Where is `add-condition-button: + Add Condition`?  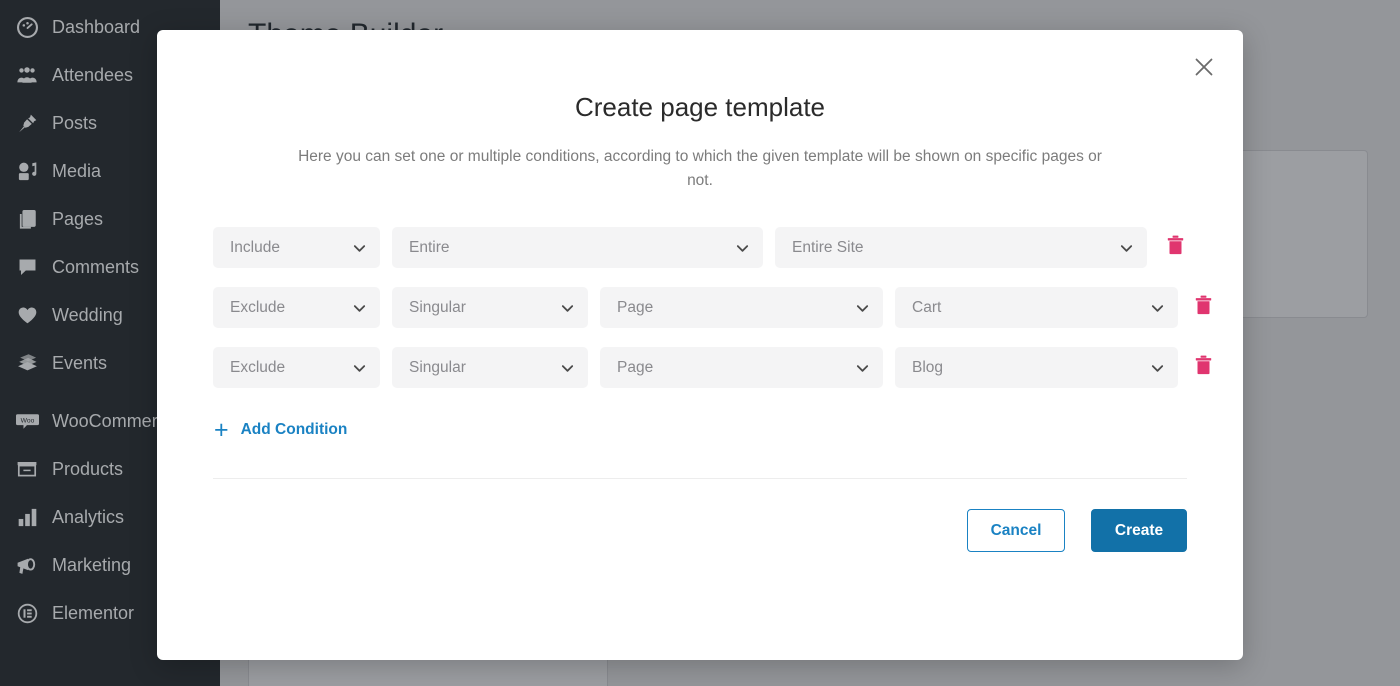 add-condition-button: + Add Condition is located at coordinates (281, 430).